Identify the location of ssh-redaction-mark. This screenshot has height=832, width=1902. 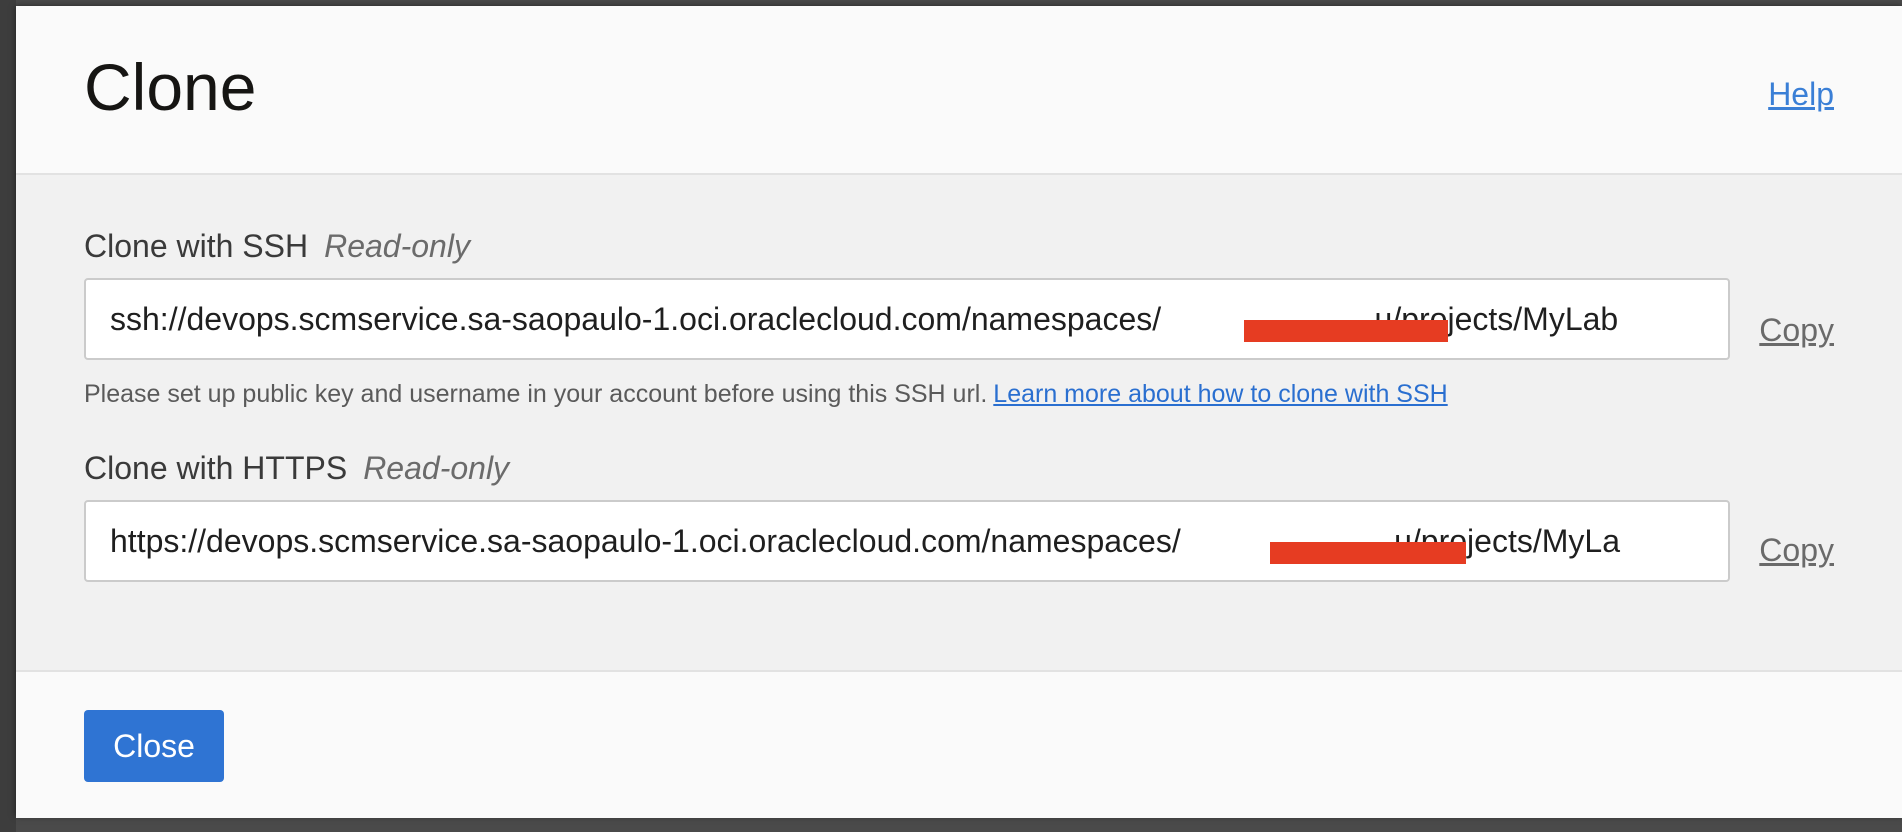
(1346, 331).